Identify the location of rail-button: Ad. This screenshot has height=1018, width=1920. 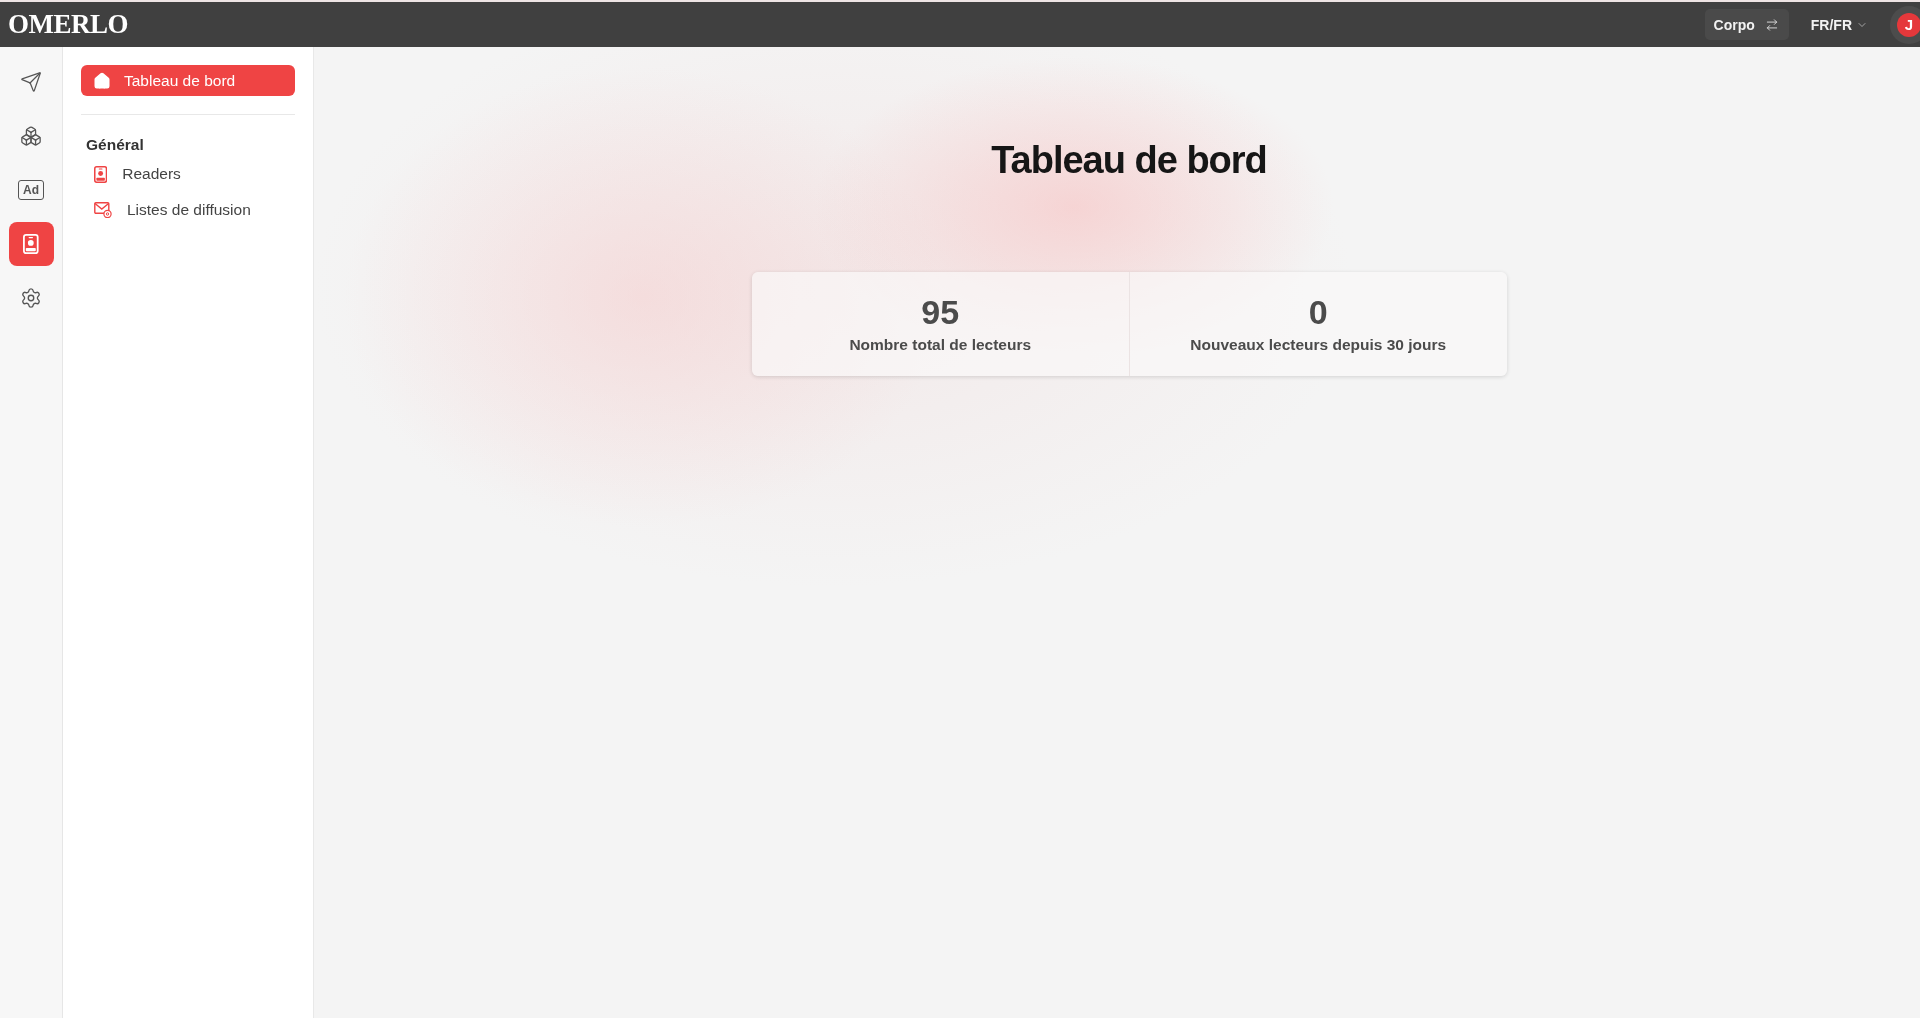
(31, 190).